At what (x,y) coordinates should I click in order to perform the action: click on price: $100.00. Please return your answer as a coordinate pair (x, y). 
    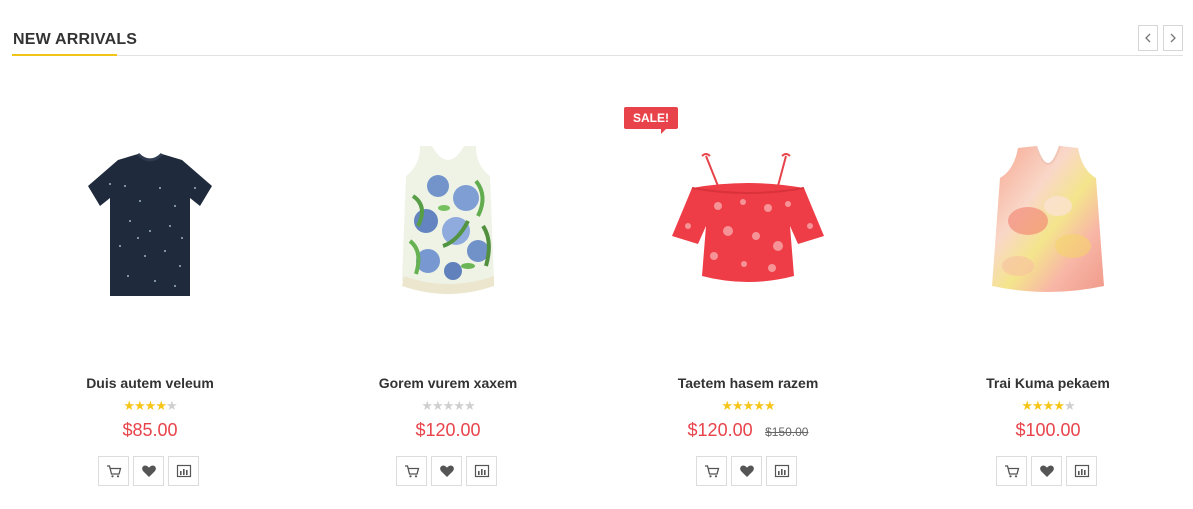
    Looking at the image, I should click on (1048, 430).